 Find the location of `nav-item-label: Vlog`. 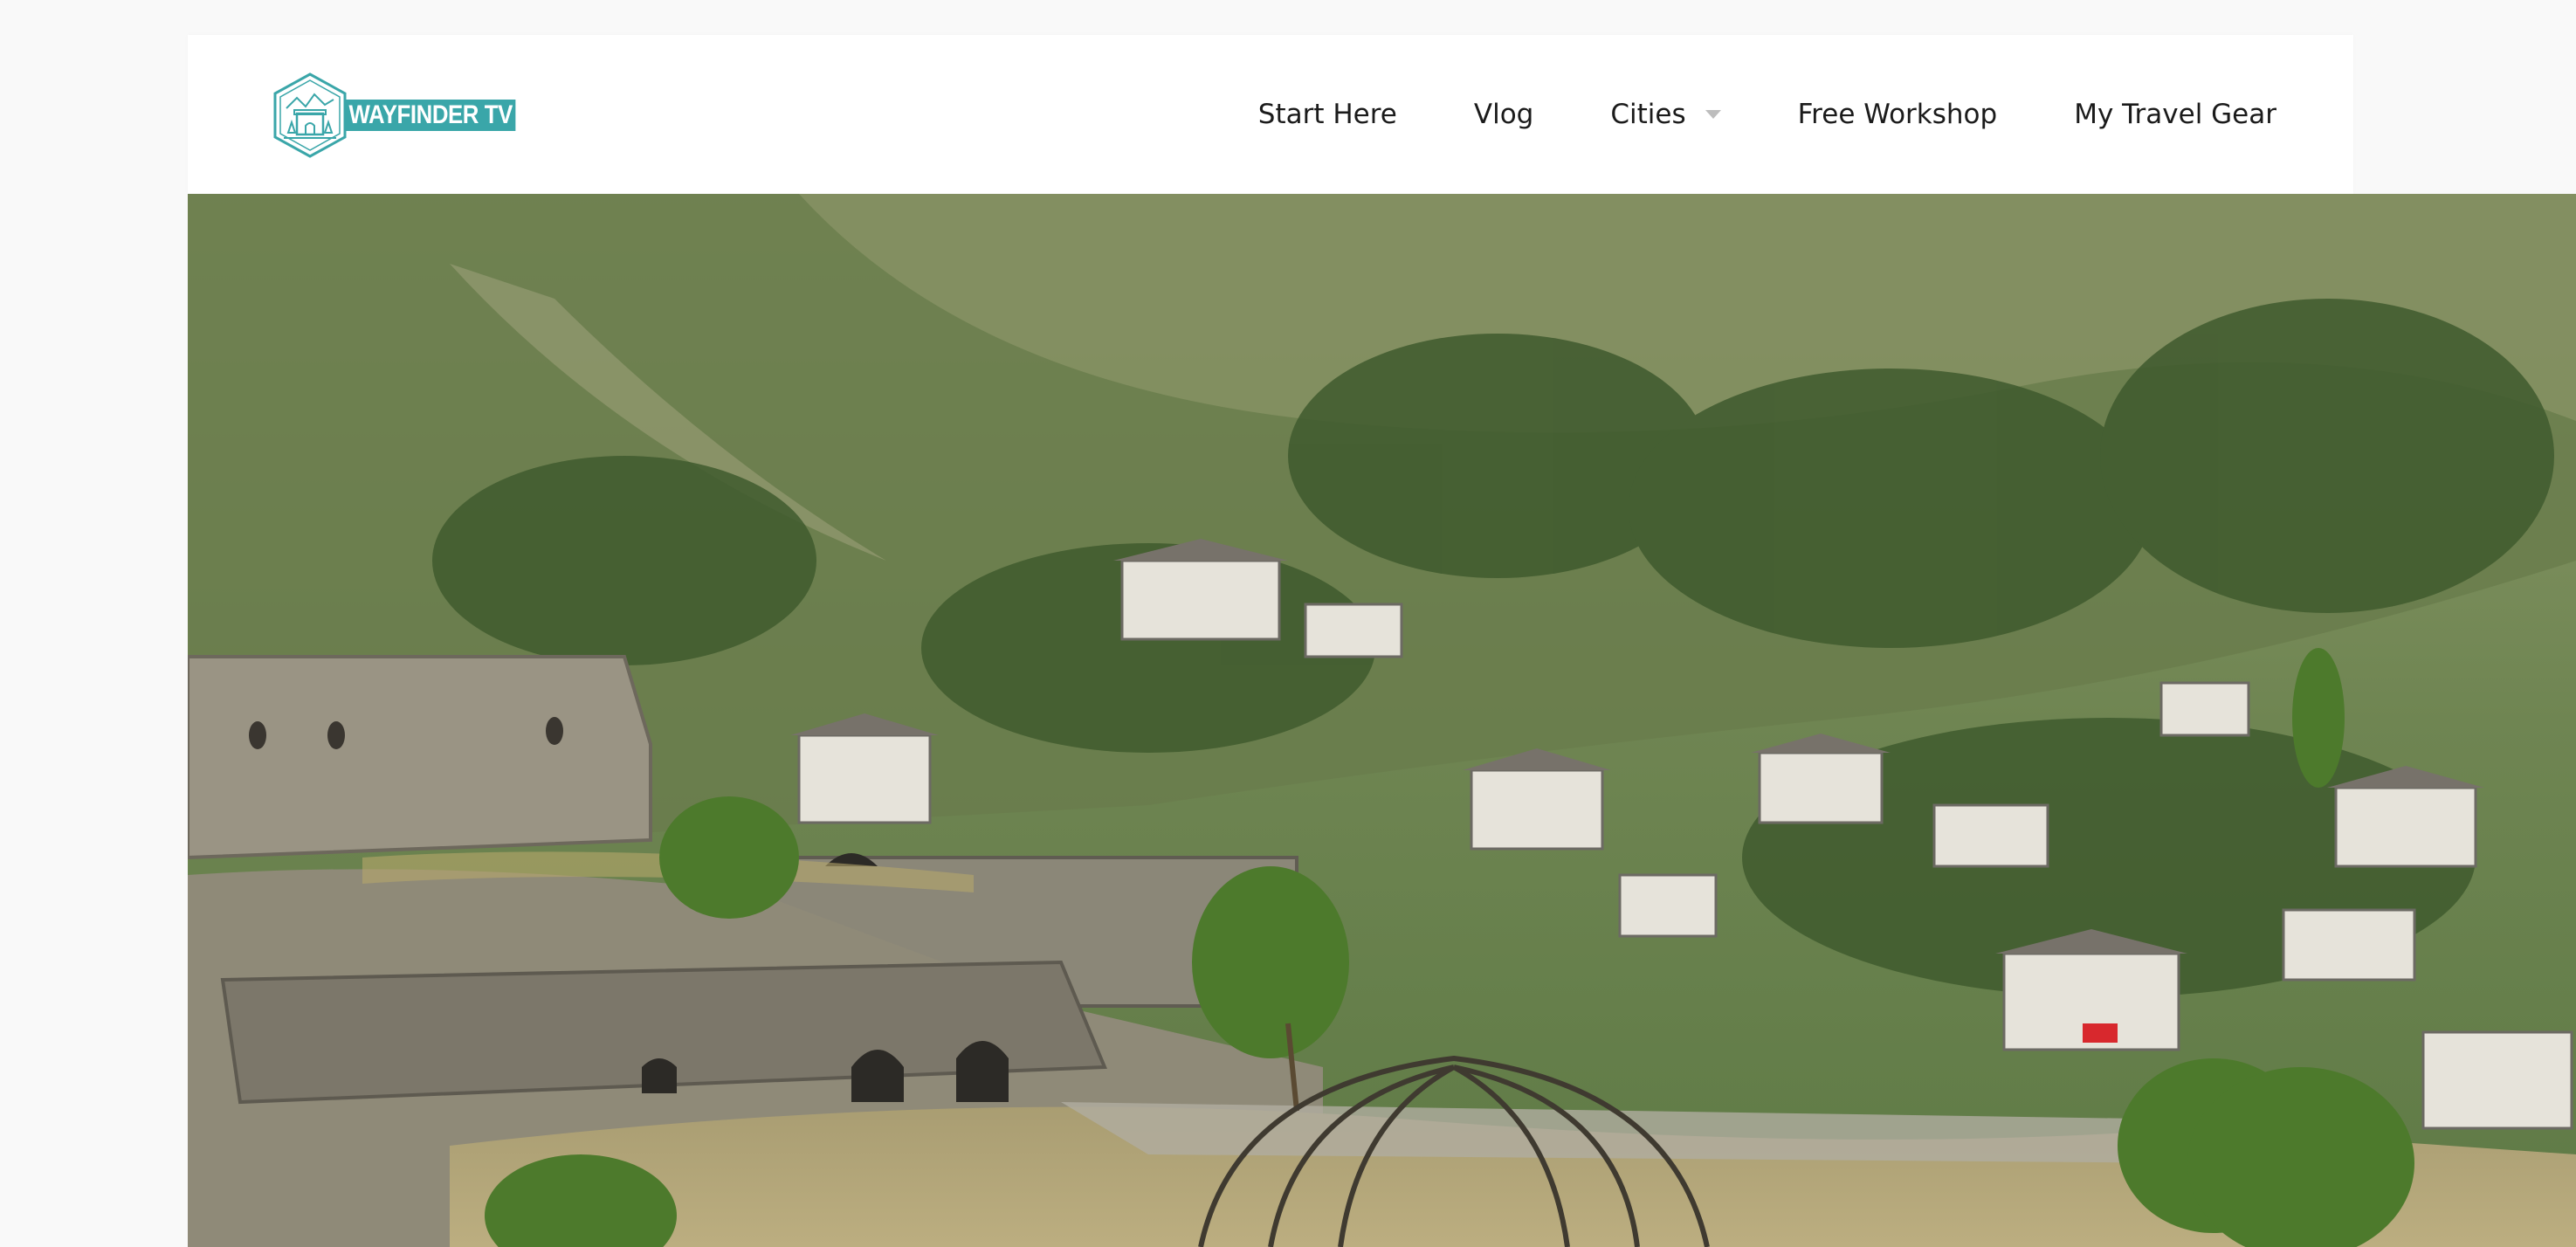

nav-item-label: Vlog is located at coordinates (1503, 114).